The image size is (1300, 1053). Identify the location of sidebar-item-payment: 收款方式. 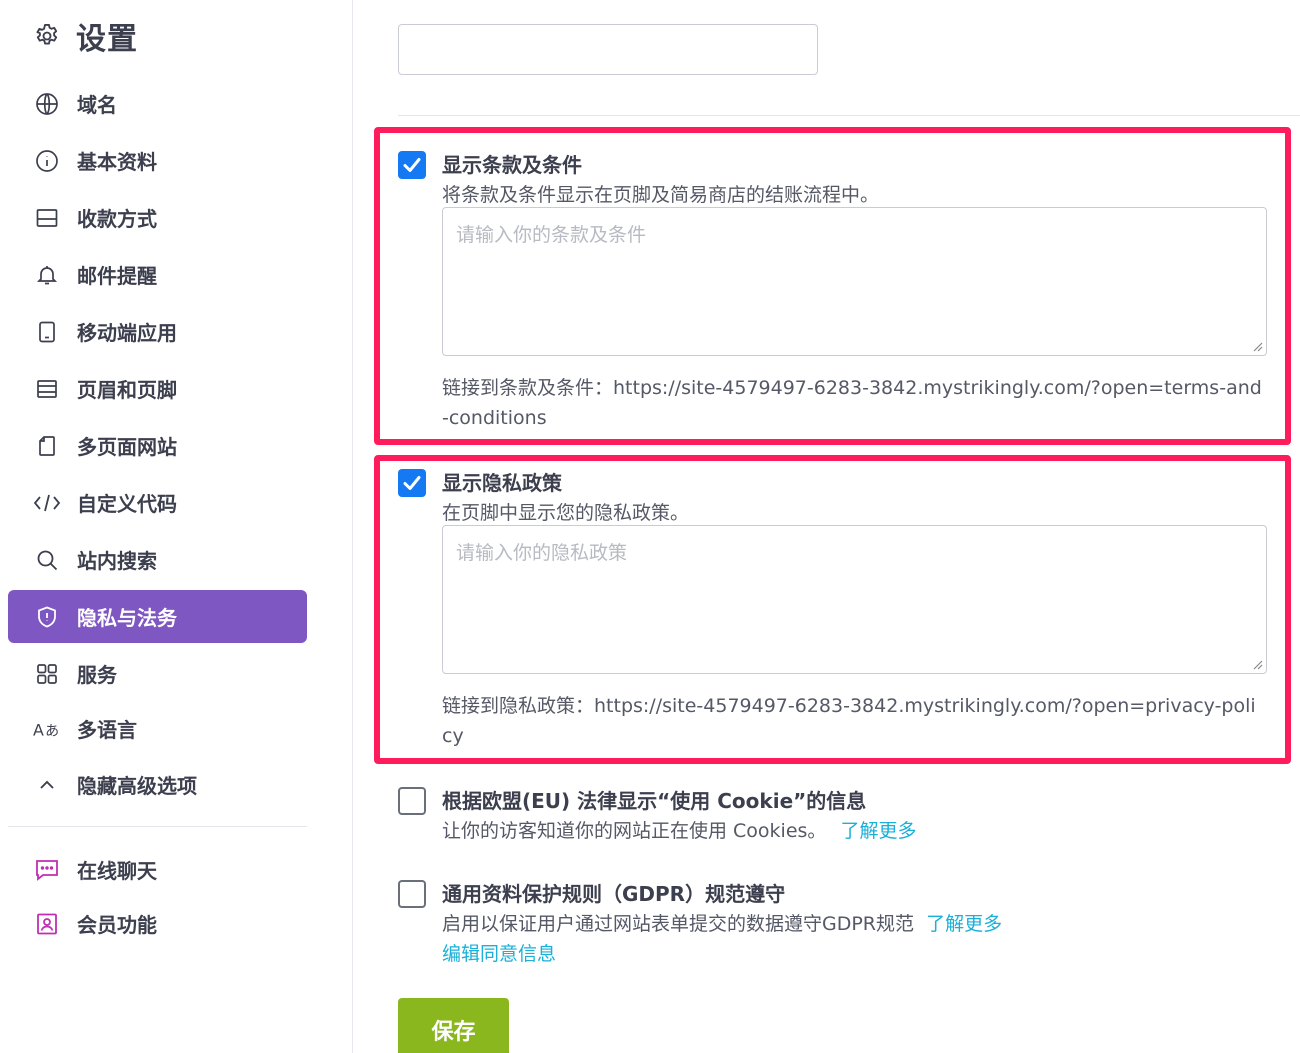
(157, 217).